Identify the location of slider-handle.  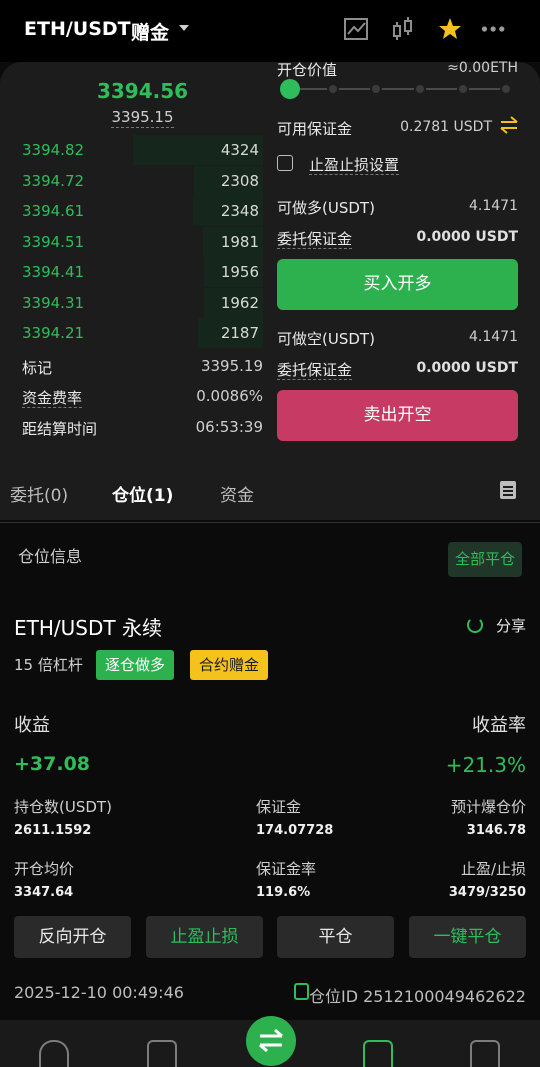
(290, 89).